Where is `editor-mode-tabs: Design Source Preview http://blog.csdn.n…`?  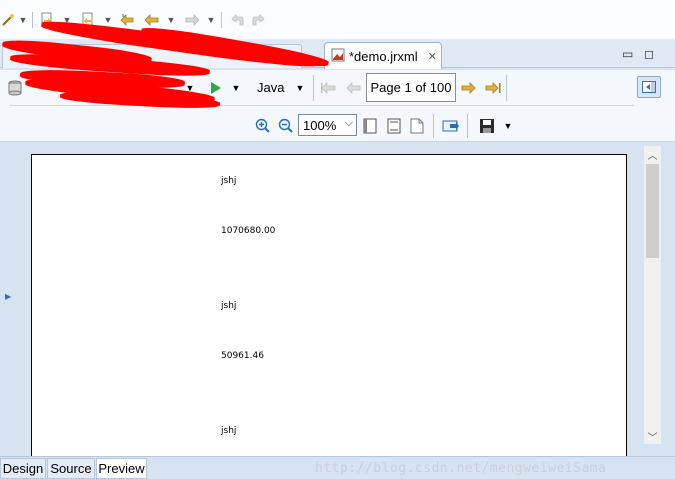 editor-mode-tabs: Design Source Preview http://blog.csdn.n… is located at coordinates (337, 467).